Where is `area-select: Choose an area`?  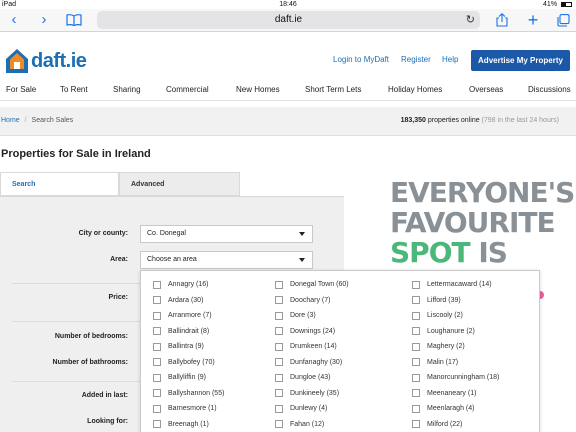
area-select: Choose an area is located at coordinates (226, 260).